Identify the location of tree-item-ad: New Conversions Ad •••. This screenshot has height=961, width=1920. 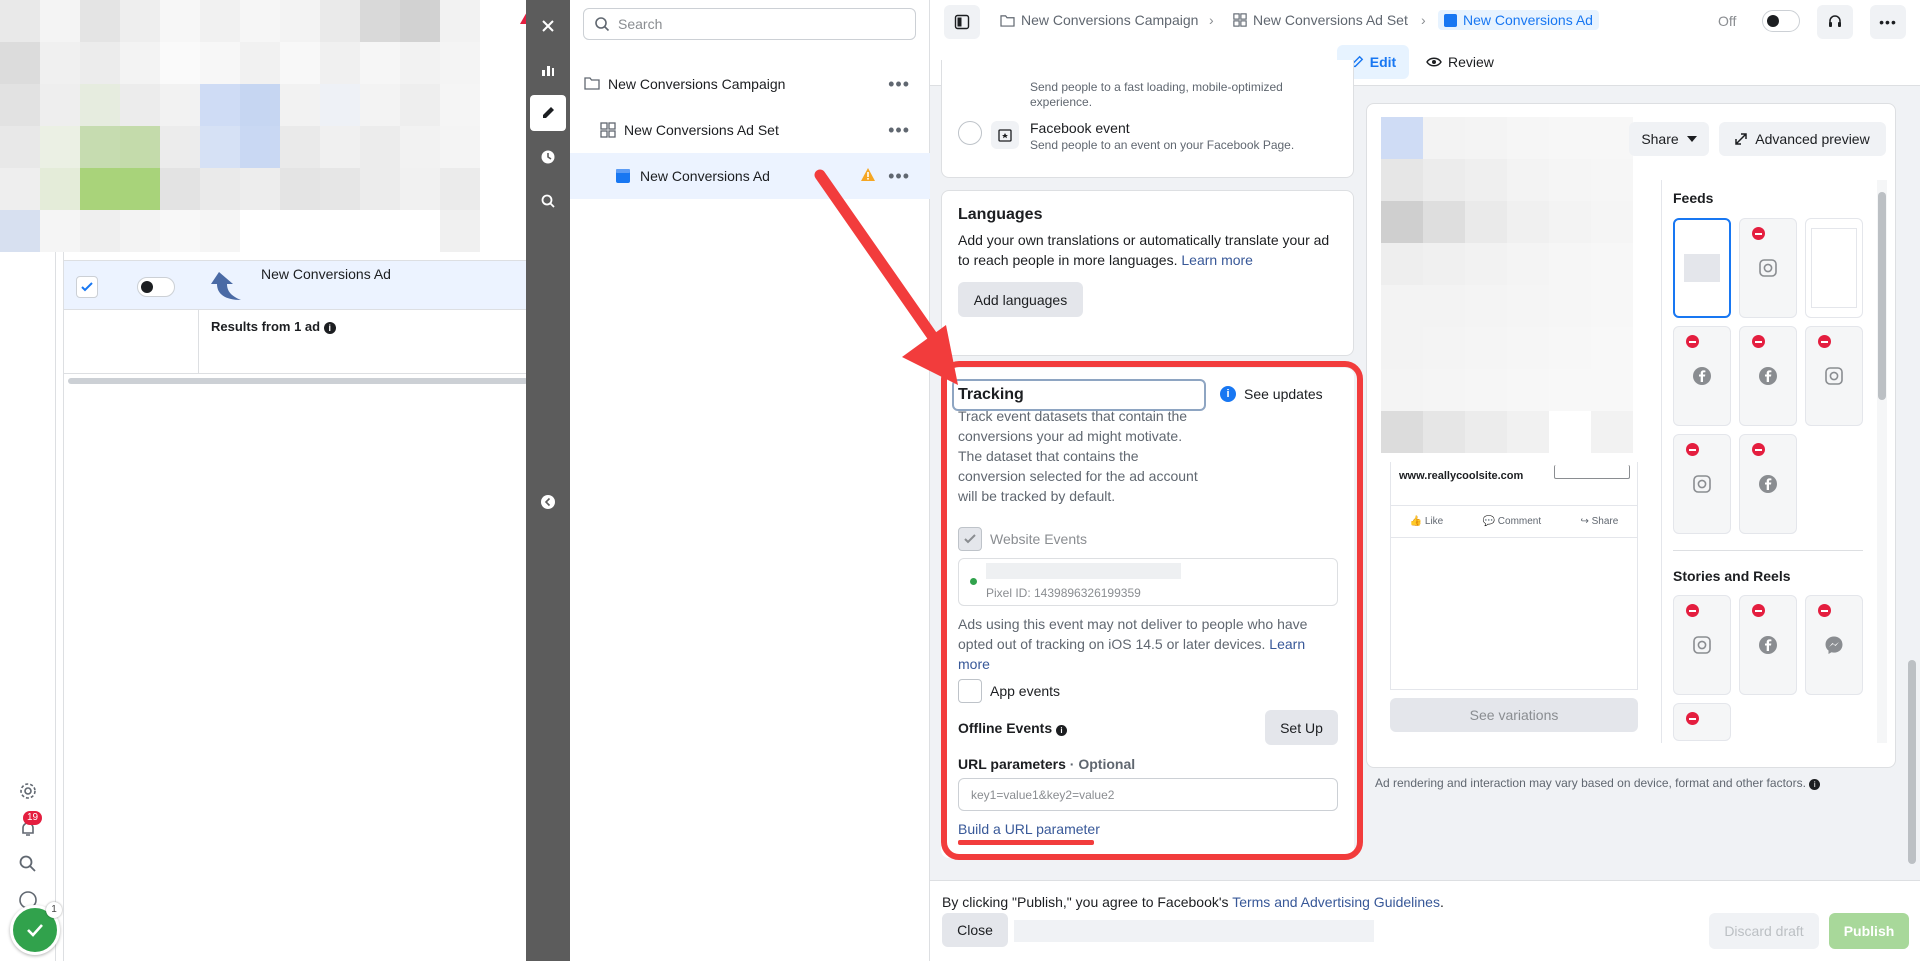
(750, 176).